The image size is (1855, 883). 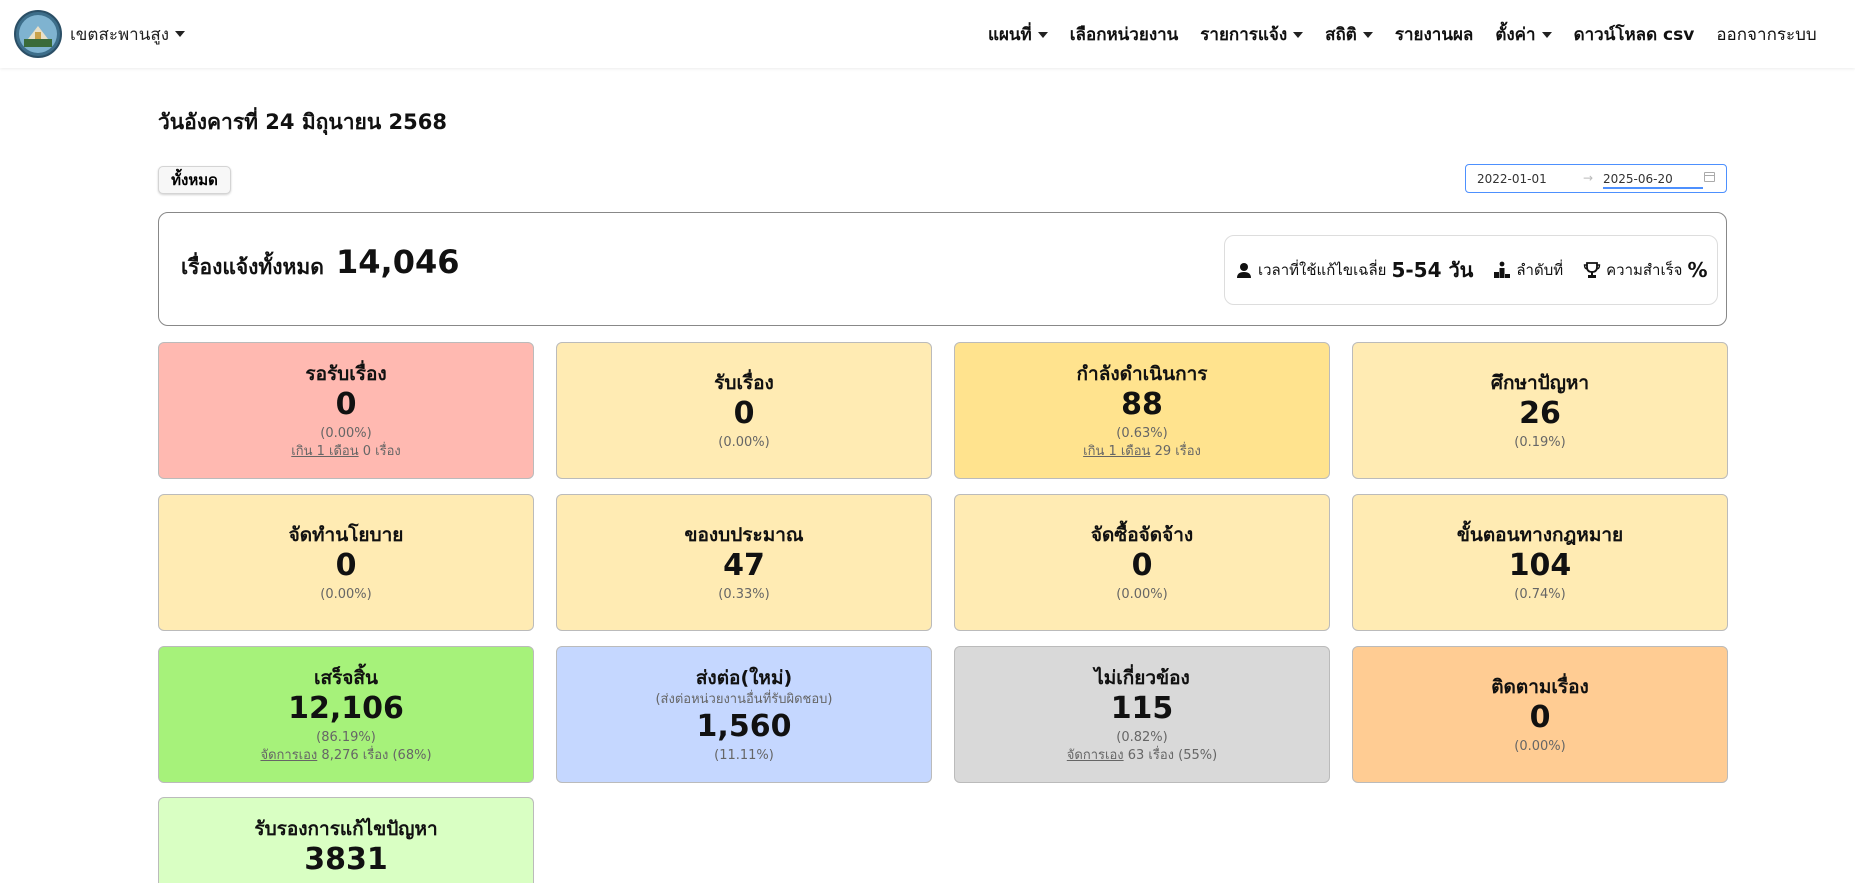 What do you see at coordinates (1528, 270) in the screenshot?
I see `rank-stat: ลำดับที่` at bounding box center [1528, 270].